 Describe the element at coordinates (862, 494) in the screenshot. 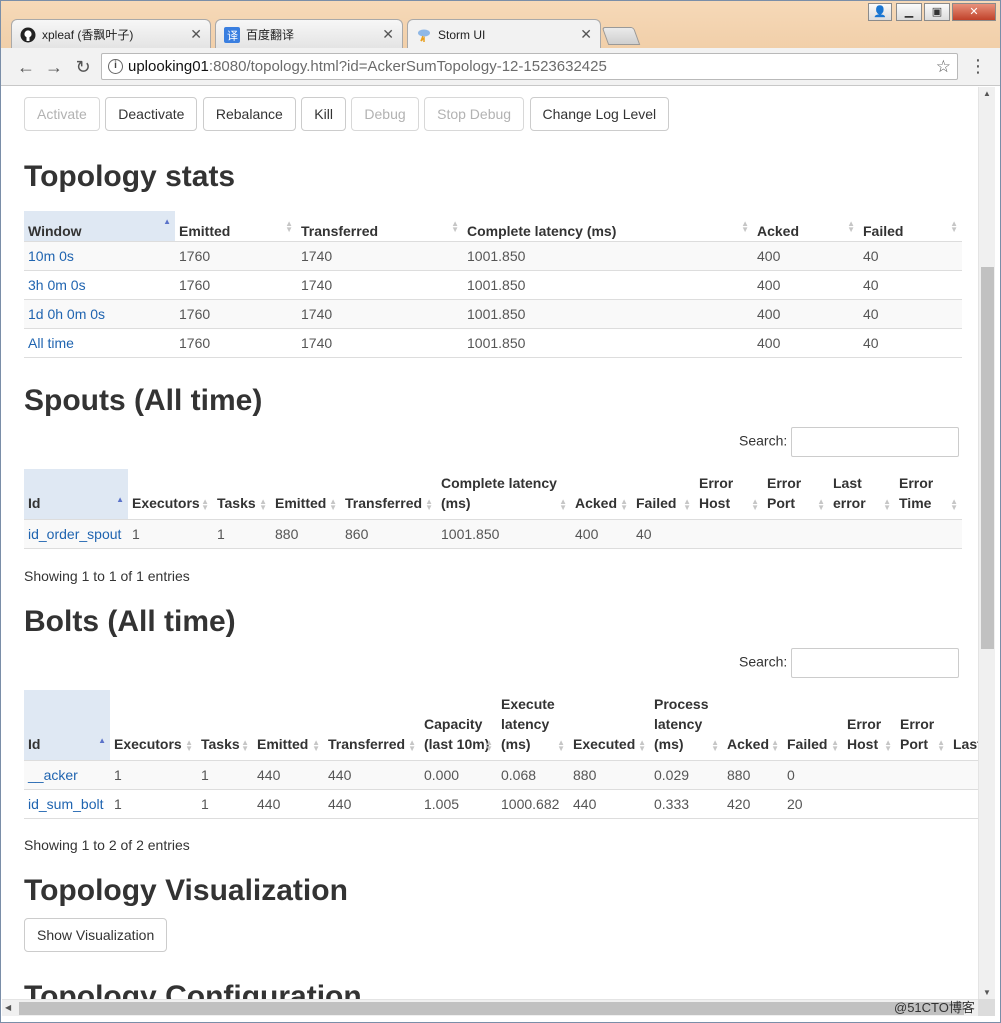

I see `column-header-last-error: Last error ▲ ▼` at that location.